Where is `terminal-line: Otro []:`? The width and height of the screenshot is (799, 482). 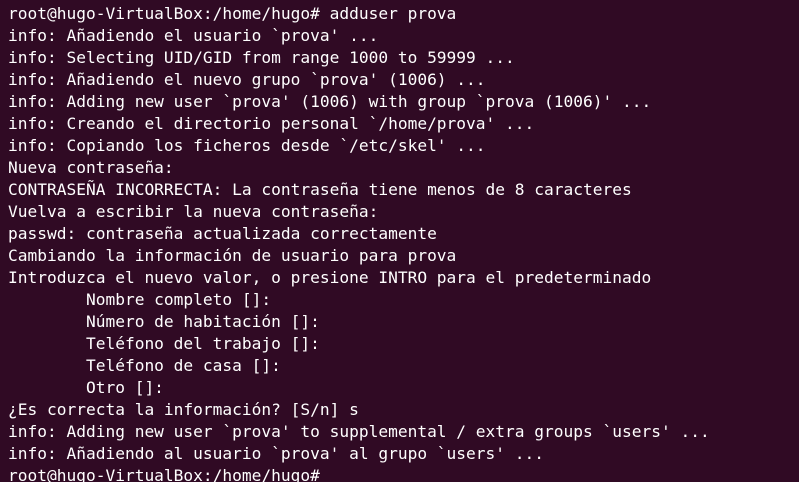 terminal-line: Otro []: is located at coordinates (86, 387).